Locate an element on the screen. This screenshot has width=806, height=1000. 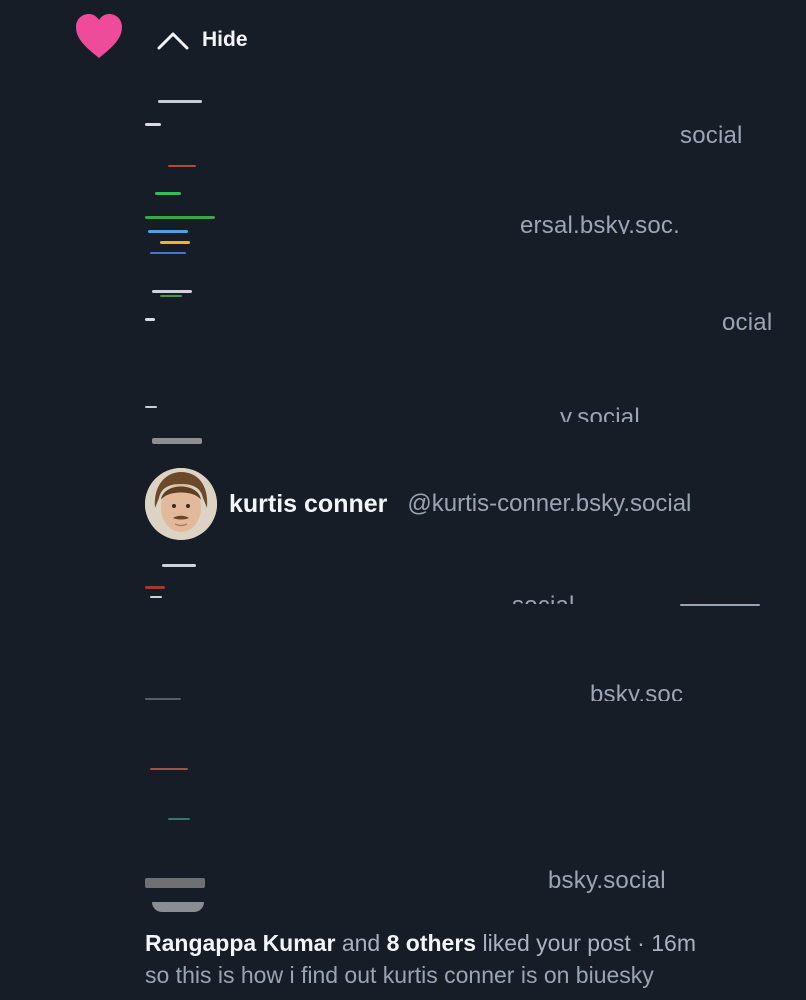
obscured-handle: ocial is located at coordinates (747, 322).